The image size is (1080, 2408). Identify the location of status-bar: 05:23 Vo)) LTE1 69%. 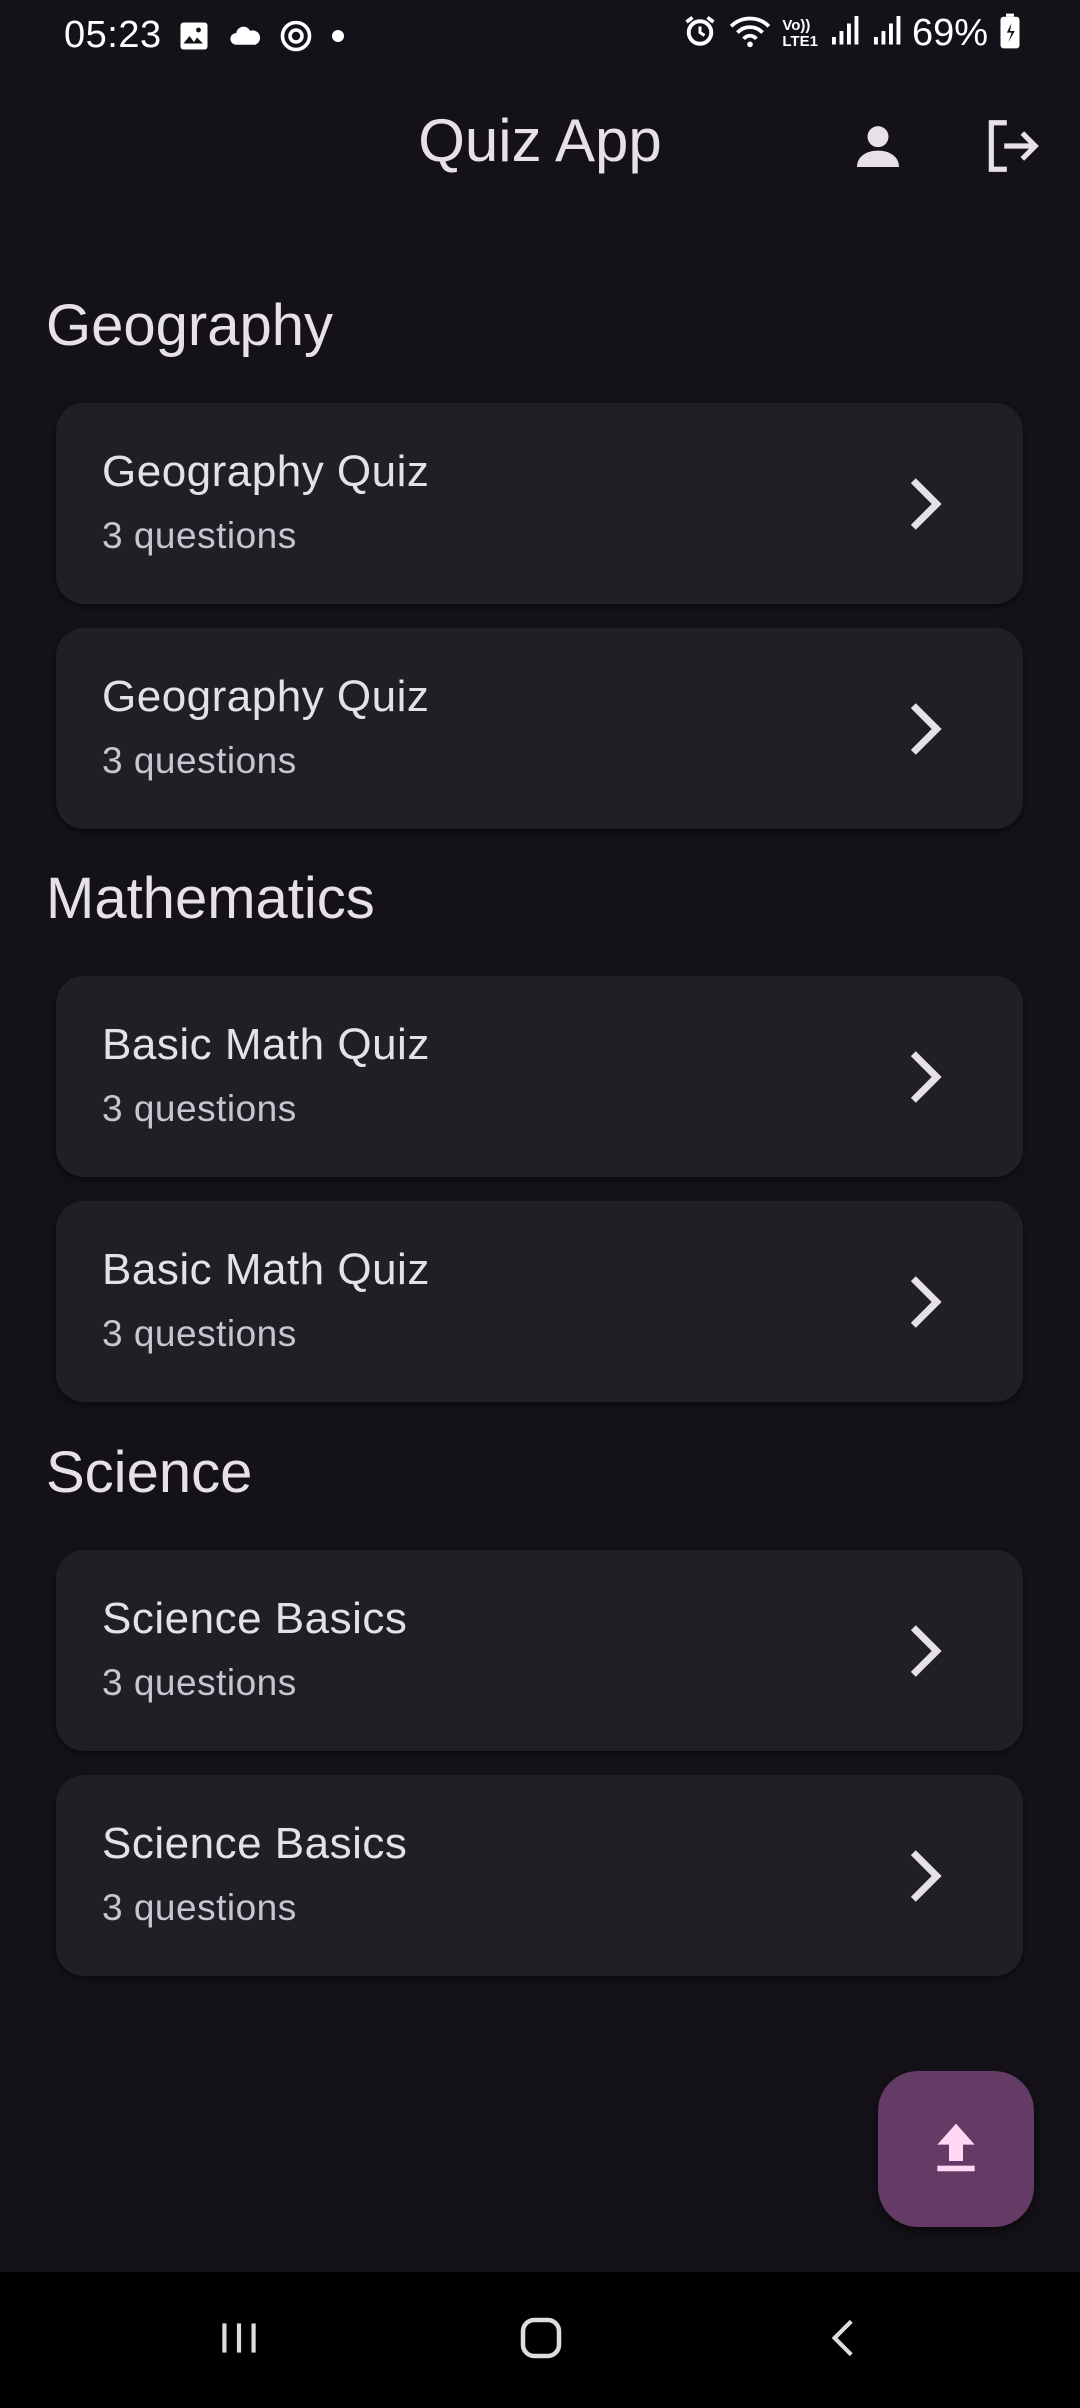
(540, 36).